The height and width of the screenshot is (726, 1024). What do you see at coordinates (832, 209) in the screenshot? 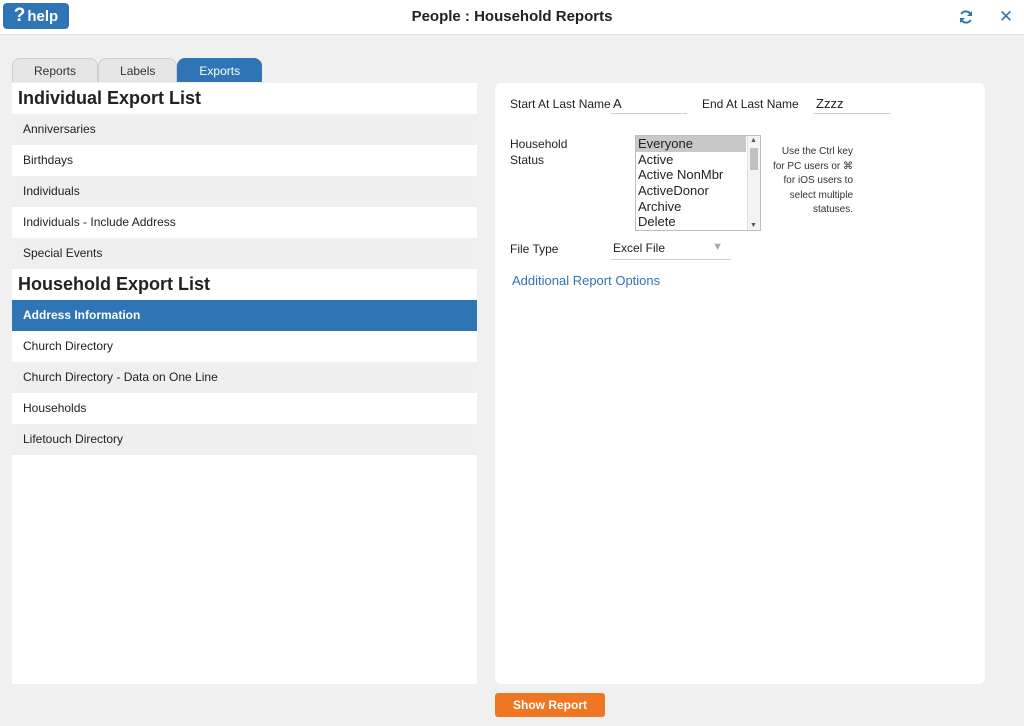
I see `hint-line: statuses.` at bounding box center [832, 209].